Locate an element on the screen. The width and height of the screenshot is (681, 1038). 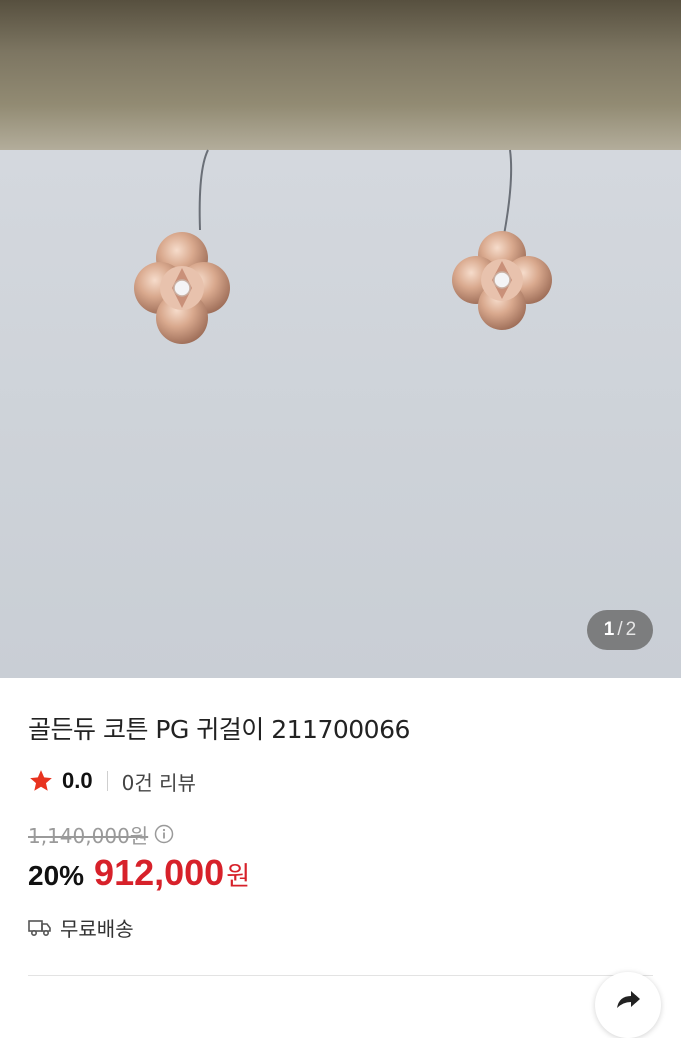
share-button is located at coordinates (628, 1005).